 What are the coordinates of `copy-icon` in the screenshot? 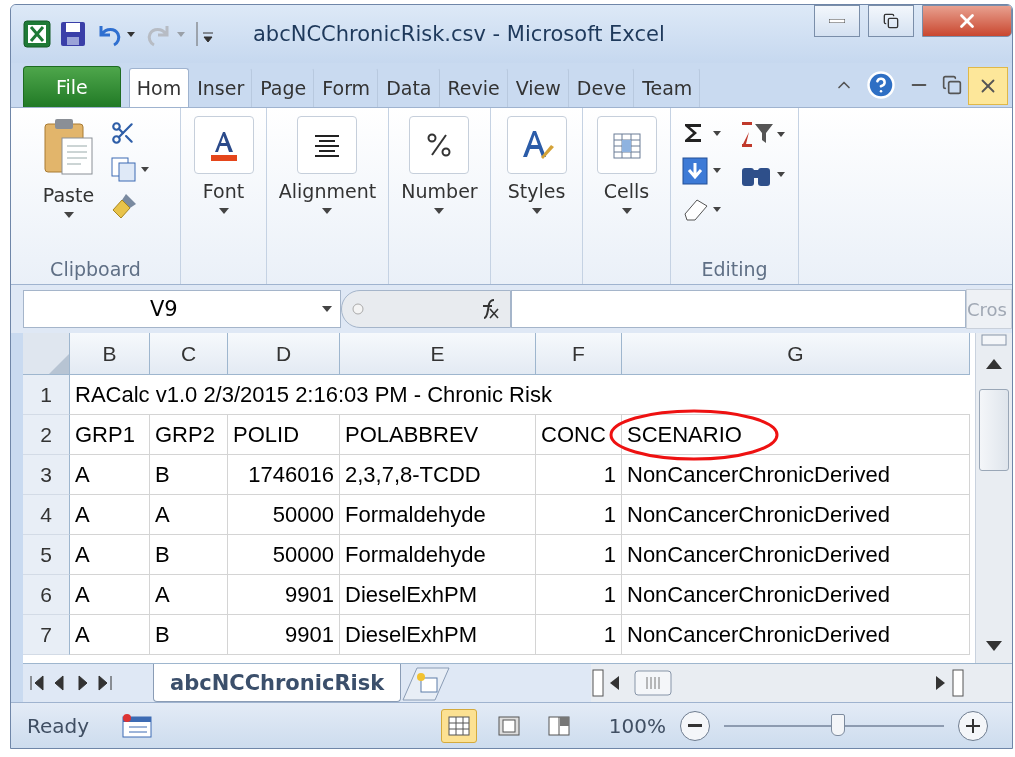 It's located at (129, 169).